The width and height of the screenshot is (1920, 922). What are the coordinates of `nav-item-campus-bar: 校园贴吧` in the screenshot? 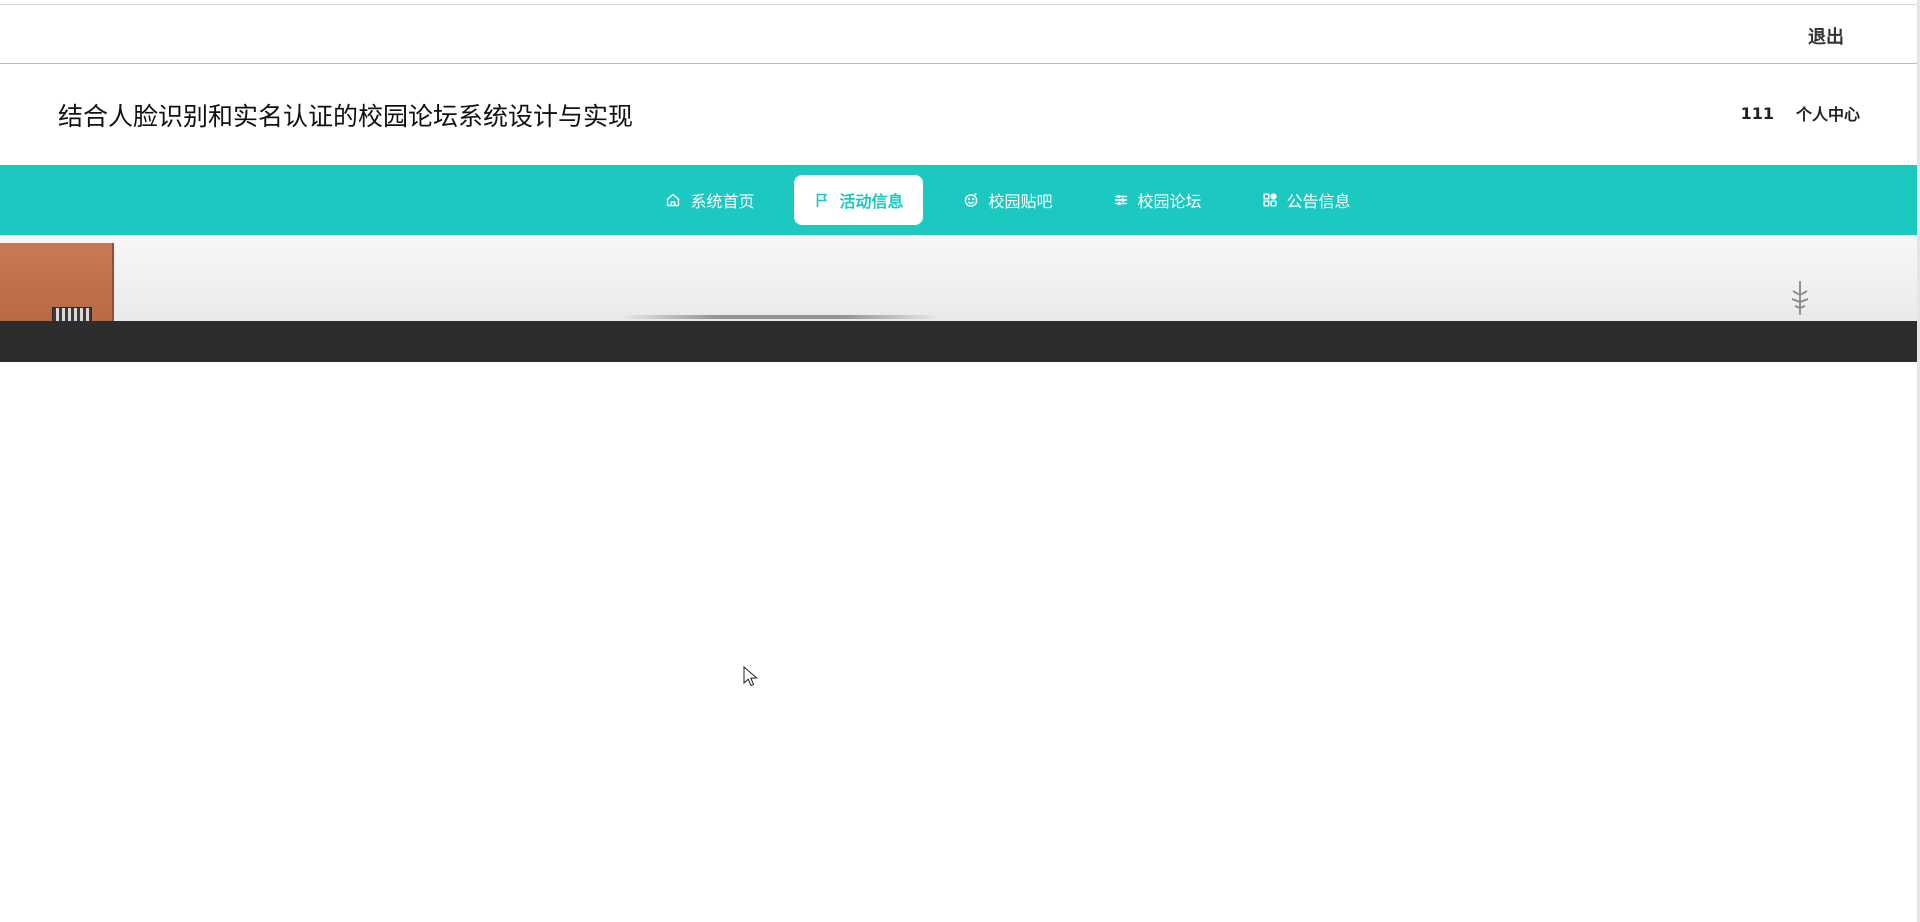 It's located at (1007, 200).